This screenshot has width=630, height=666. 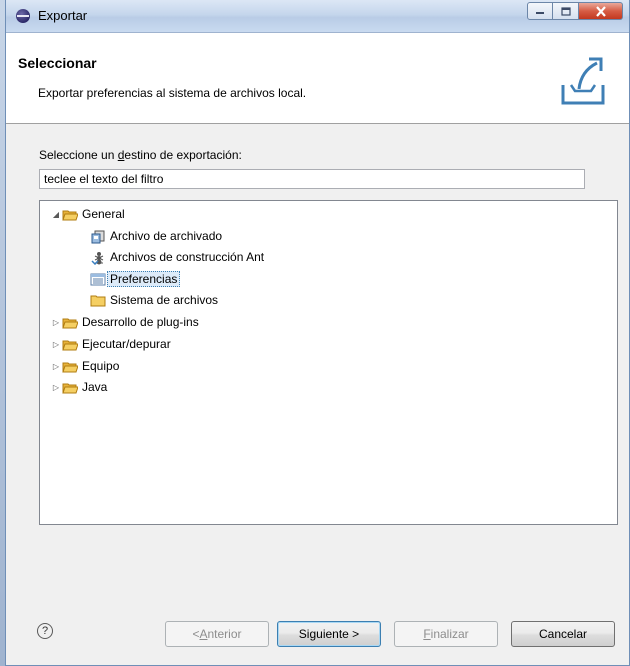 I want to click on tree-item-team: ▷ Equipo, so click(x=84, y=366).